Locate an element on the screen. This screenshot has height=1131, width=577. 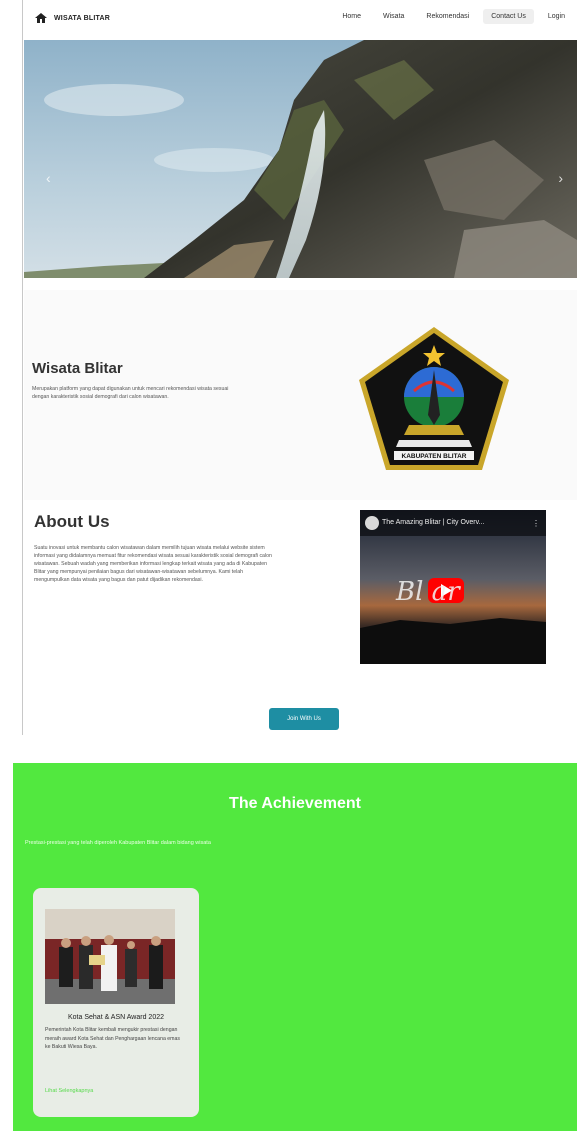
intro-title: Wisata Blitar is located at coordinates (77, 368).